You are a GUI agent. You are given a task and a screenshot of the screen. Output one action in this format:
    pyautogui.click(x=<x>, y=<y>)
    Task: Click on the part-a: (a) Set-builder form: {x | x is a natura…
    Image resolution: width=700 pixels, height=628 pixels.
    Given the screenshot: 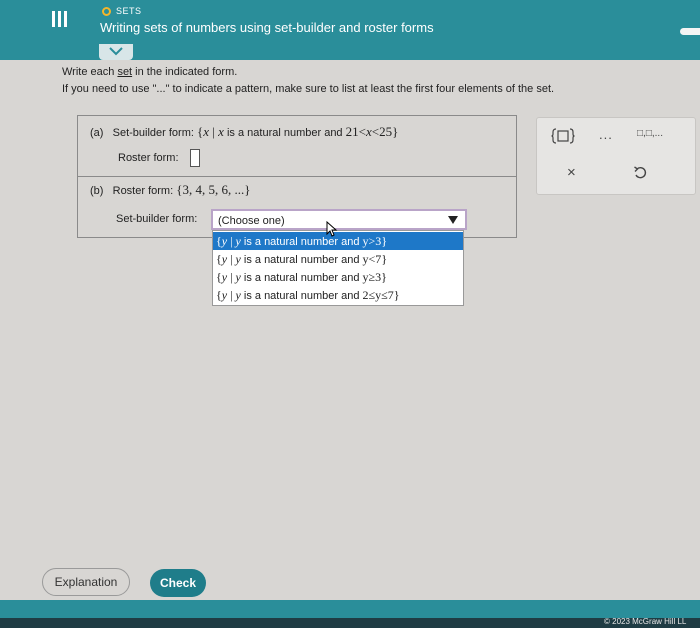 What is the action you would take?
    pyautogui.click(x=297, y=146)
    